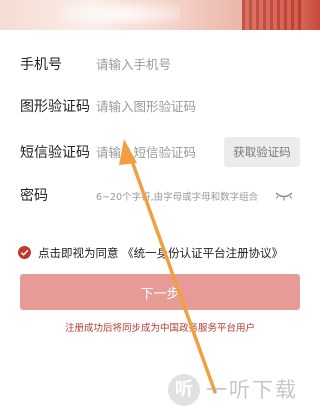 This screenshot has width=320, height=414. I want to click on header-banner, so click(160, 15).